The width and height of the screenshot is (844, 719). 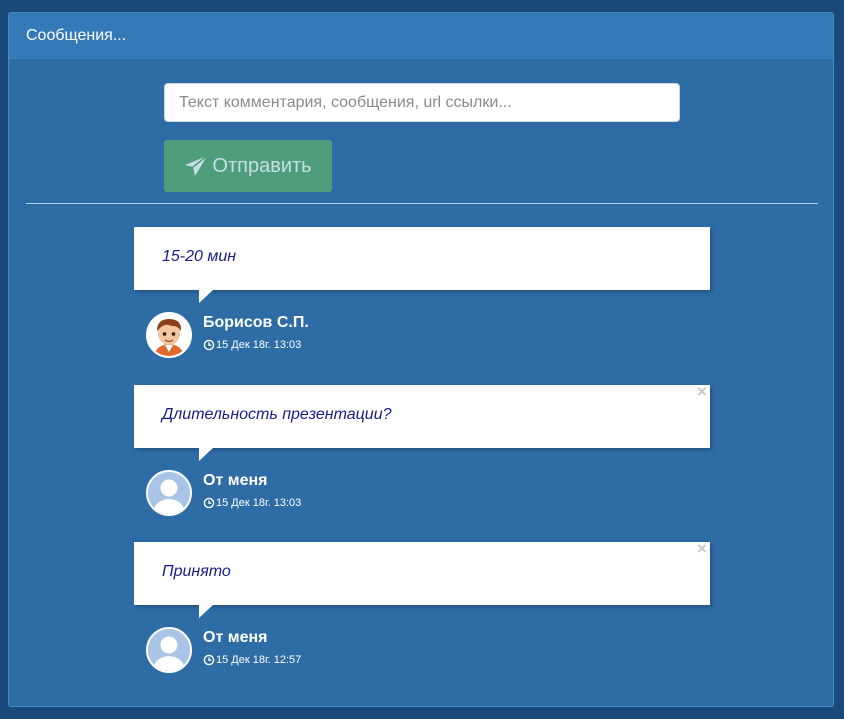 I want to click on timestamp-text: 15 Дек 18г. 12:57, so click(x=259, y=660).